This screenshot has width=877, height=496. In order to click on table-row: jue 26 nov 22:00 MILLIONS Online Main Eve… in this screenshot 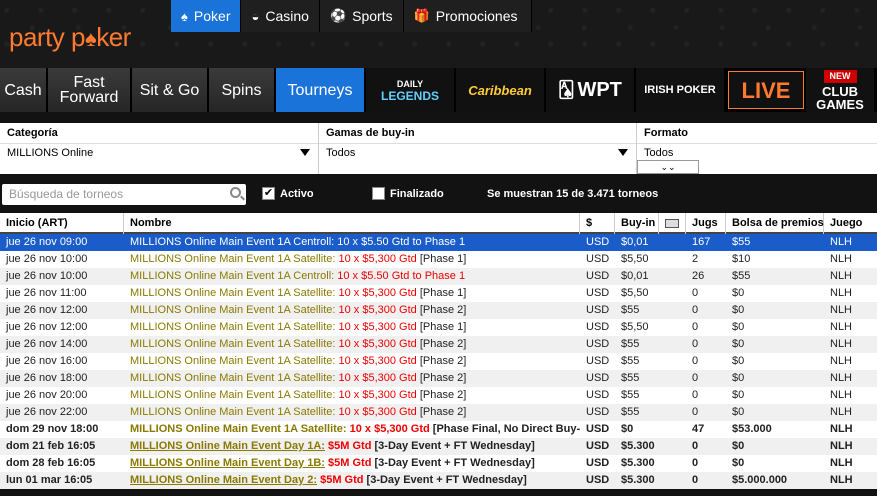, I will do `click(438, 412)`.